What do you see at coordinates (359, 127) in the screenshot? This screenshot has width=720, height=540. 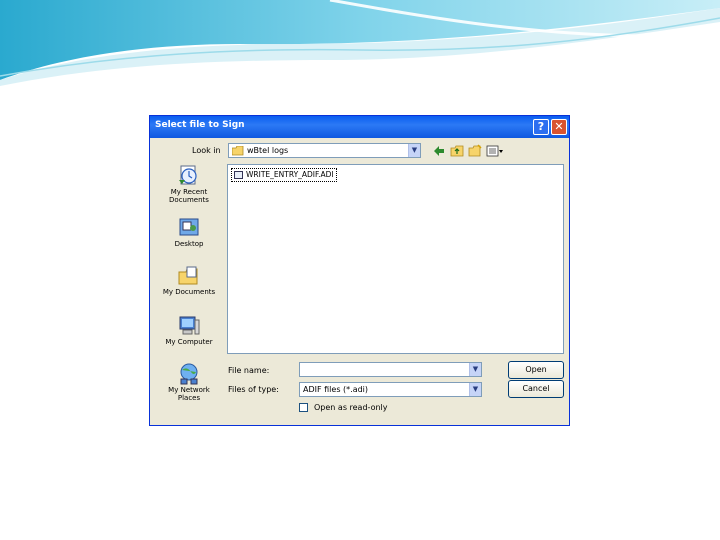 I see `dialog-title-bar: Select file to Sign ? ✕` at bounding box center [359, 127].